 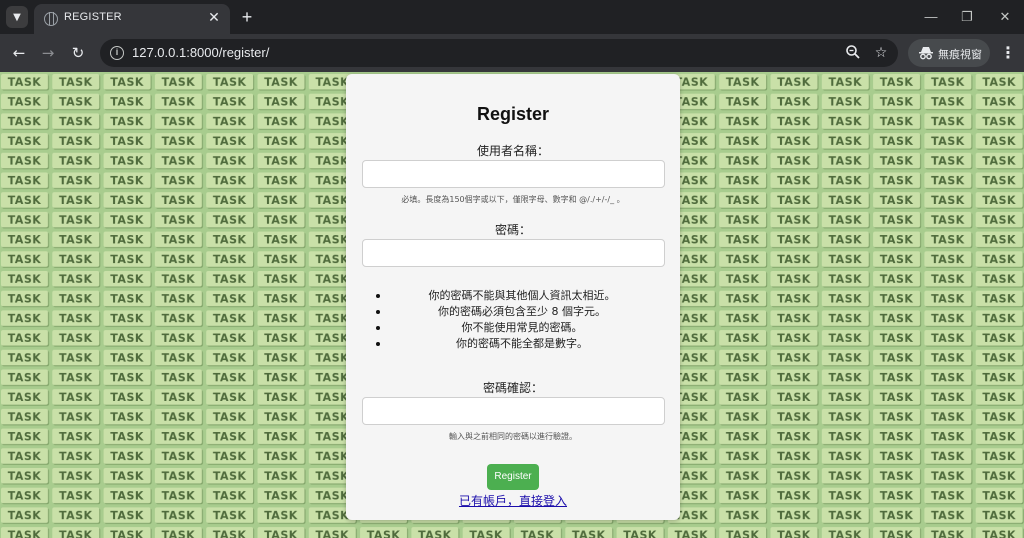 What do you see at coordinates (512, 151) in the screenshot?
I see `username-label: 使用者名稱：` at bounding box center [512, 151].